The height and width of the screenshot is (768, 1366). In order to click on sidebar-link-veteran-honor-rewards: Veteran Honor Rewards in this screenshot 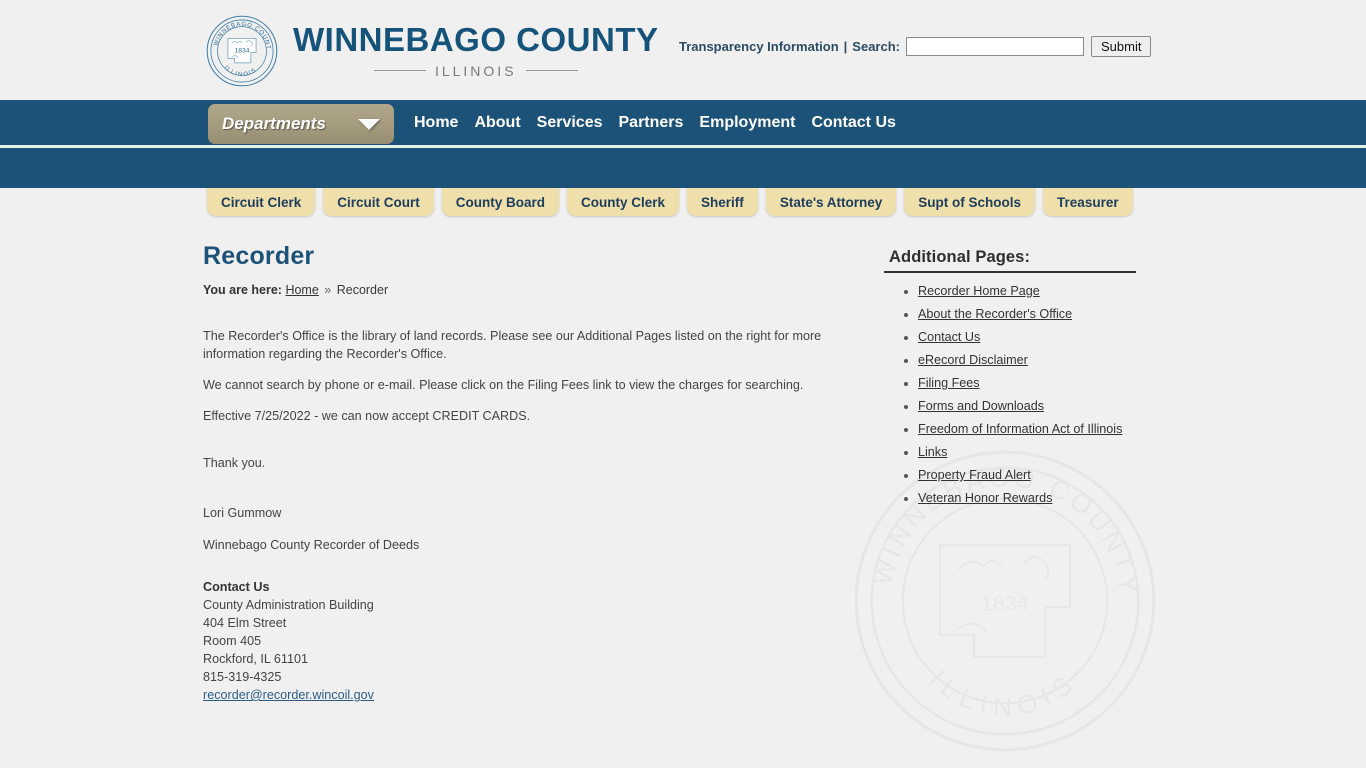, I will do `click(985, 498)`.